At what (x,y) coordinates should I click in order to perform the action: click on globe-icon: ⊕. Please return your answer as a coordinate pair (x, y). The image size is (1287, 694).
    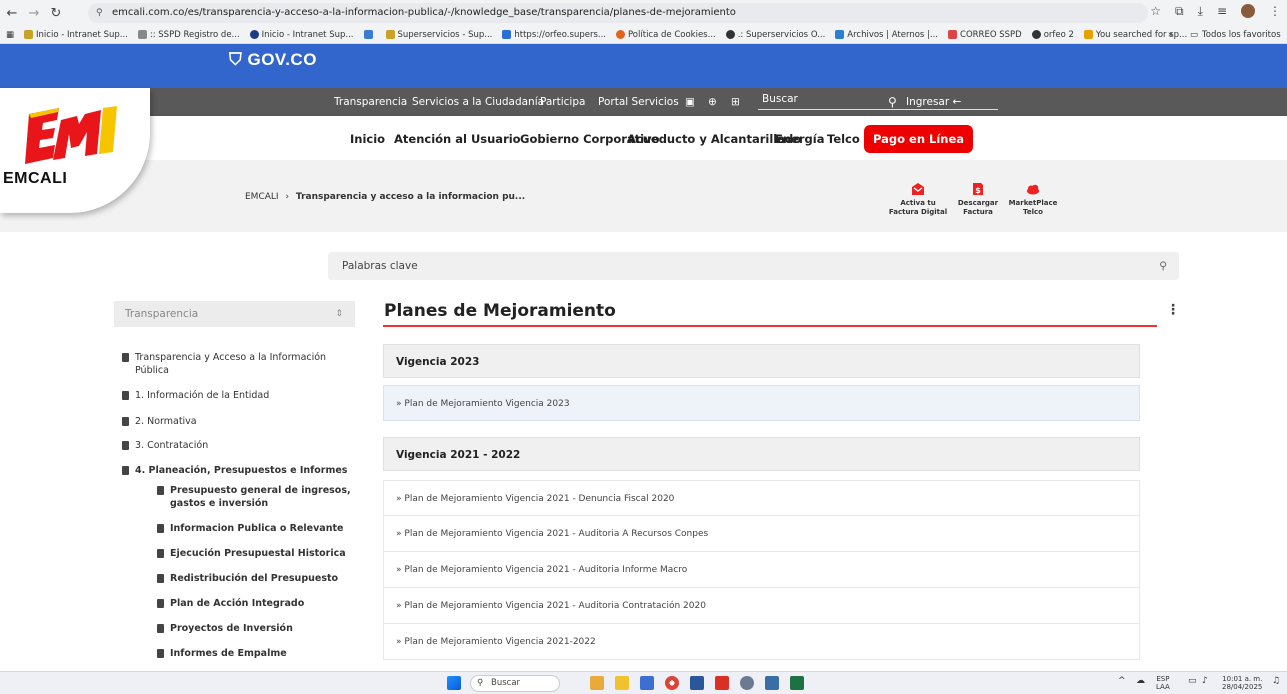
    Looking at the image, I should click on (712, 102).